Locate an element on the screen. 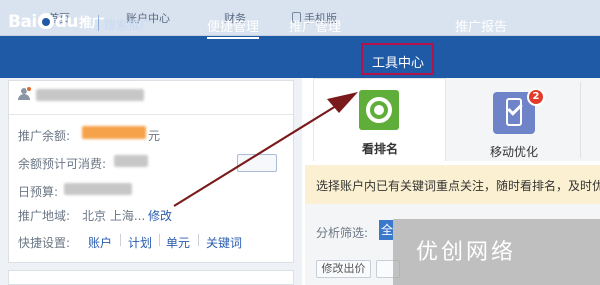 This screenshot has height=285, width=600. arrow-shaft is located at coordinates (255, 156).